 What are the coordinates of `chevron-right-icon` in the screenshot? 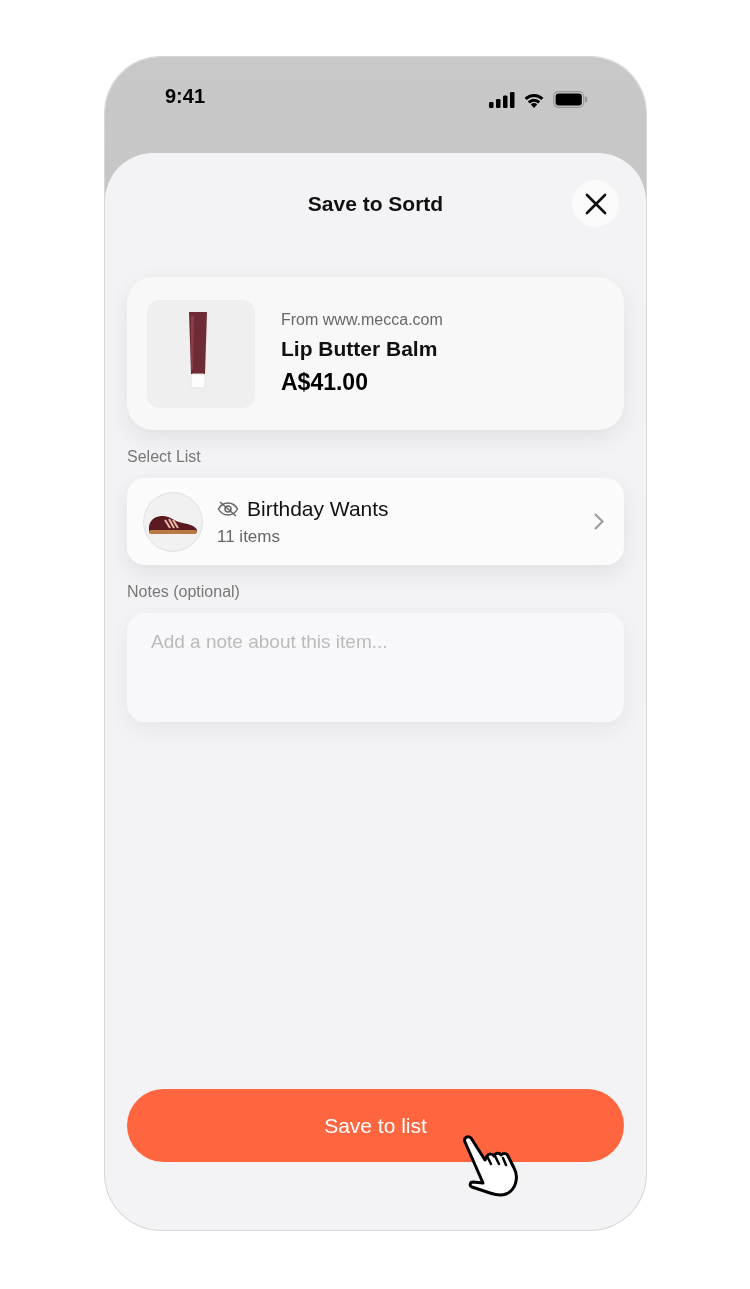 It's located at (599, 521).